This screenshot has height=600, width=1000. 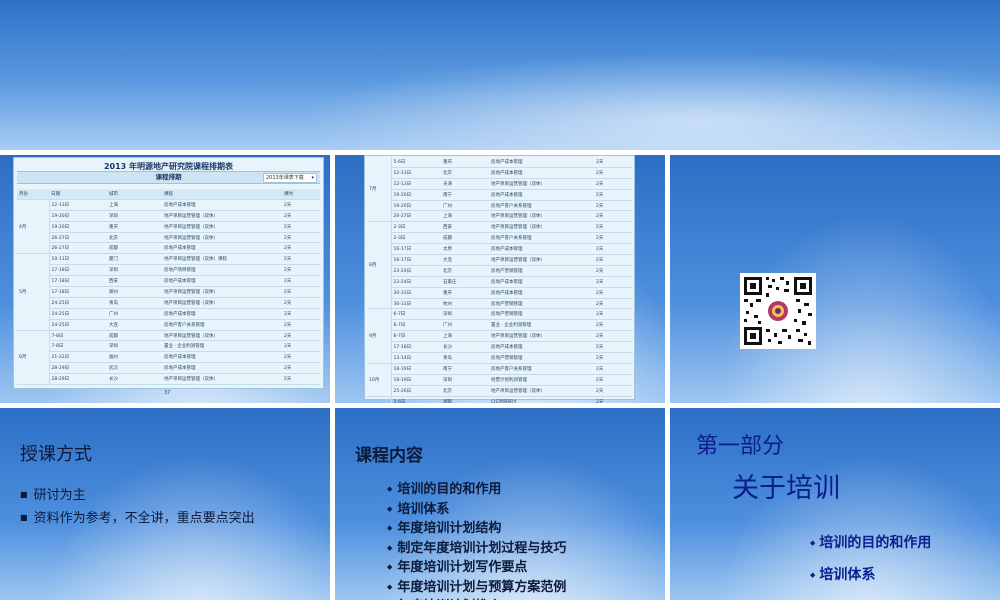 I want to click on slide-title: 课程内容, so click(x=389, y=456).